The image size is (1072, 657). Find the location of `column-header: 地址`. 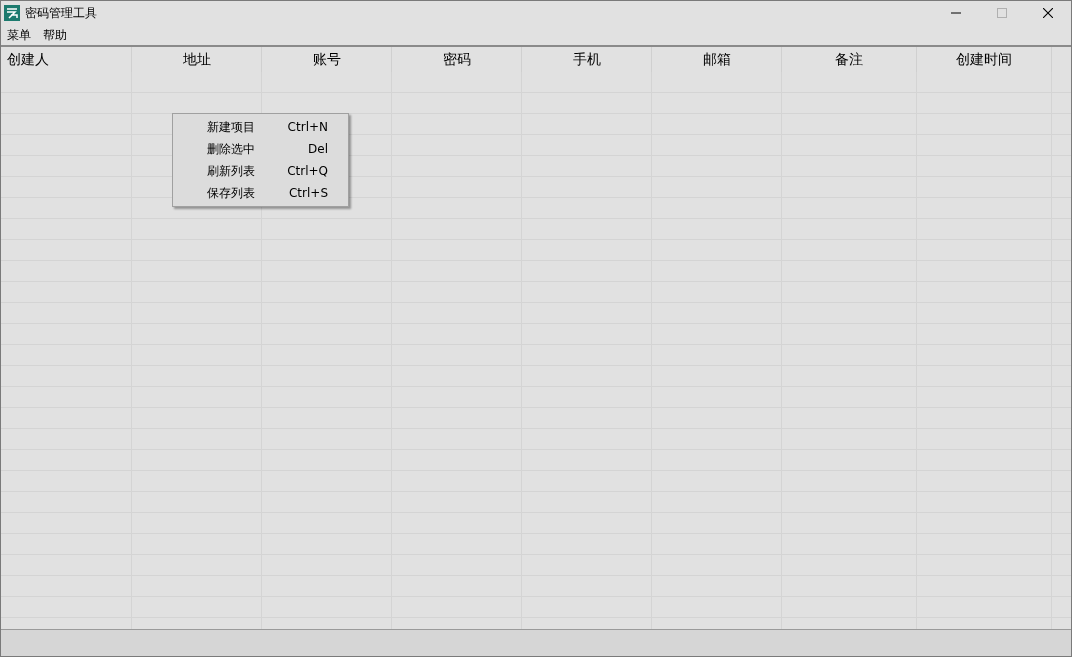

column-header: 地址 is located at coordinates (197, 59).